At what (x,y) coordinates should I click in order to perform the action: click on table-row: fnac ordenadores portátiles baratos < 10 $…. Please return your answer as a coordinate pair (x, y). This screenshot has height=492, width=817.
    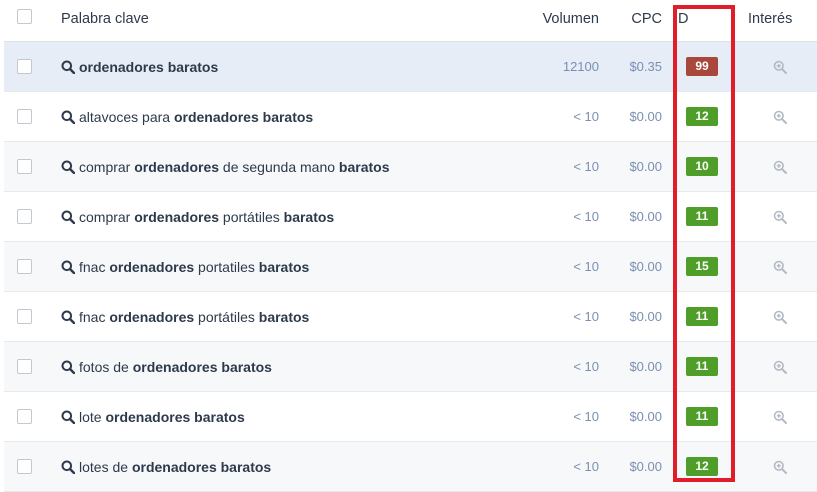
    Looking at the image, I should click on (410, 317).